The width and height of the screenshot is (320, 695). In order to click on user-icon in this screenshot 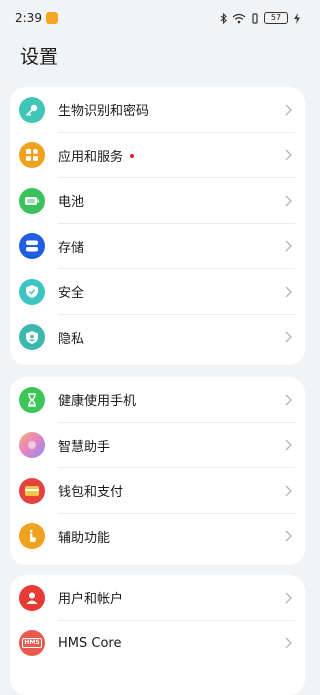, I will do `click(32, 597)`.